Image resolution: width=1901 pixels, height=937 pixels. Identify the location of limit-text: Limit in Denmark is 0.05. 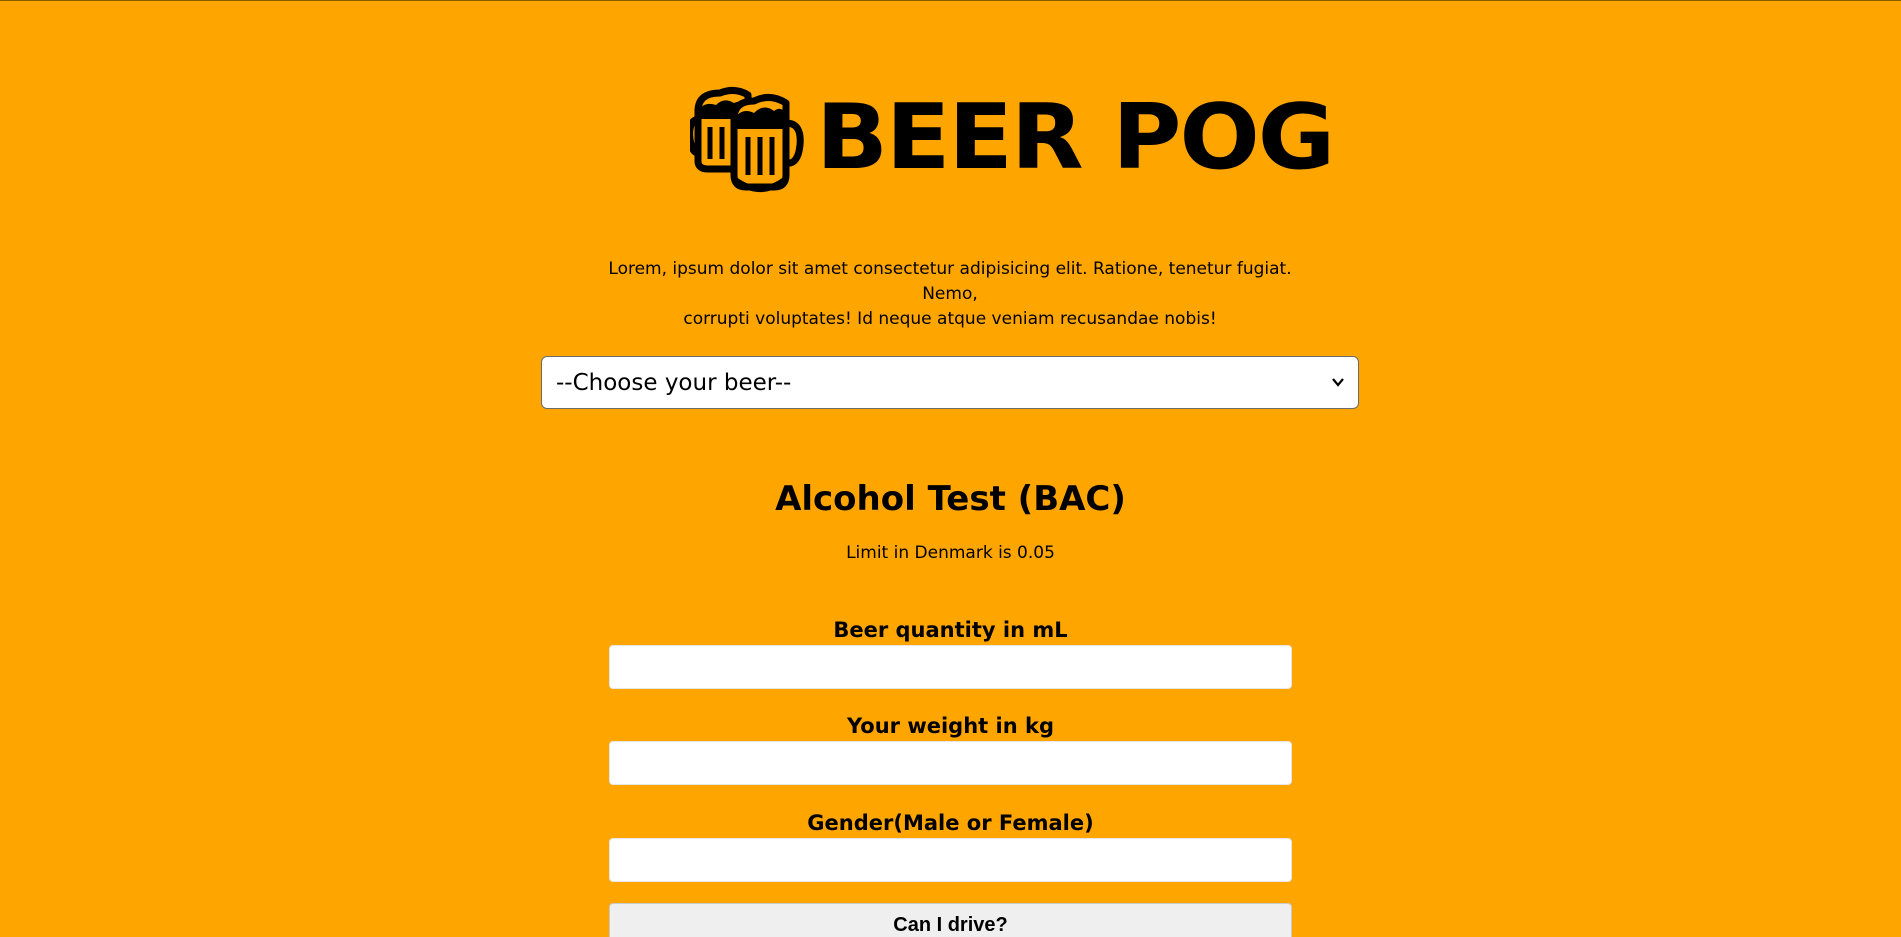
(950, 553).